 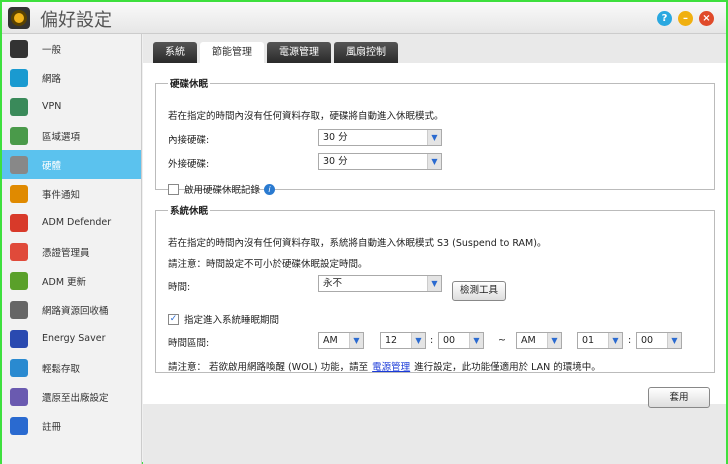 What do you see at coordinates (52, 50) in the screenshot?
I see `sidebar-item-label: 一般` at bounding box center [52, 50].